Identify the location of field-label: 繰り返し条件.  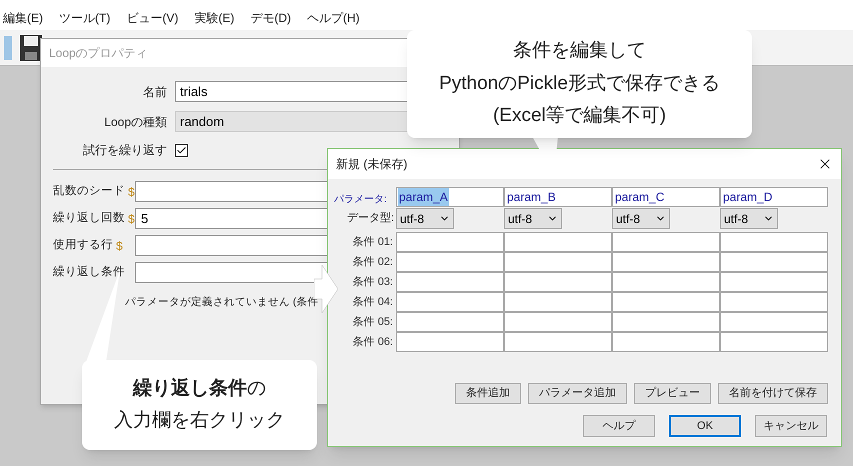
(89, 272).